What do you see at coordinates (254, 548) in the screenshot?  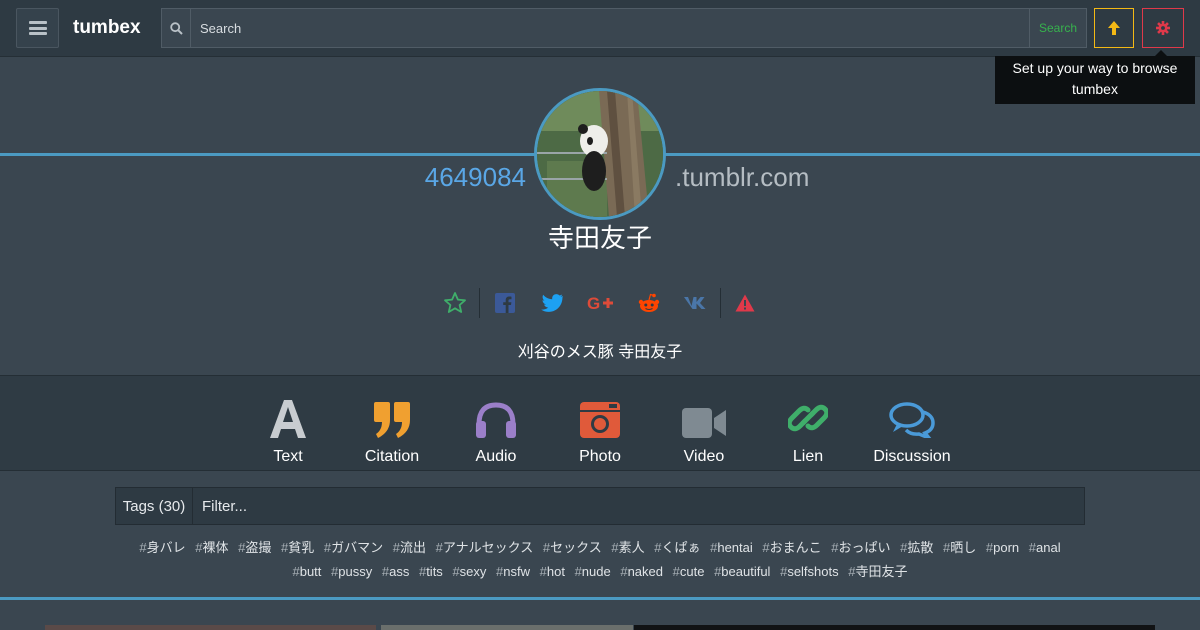 I see `tag-link: #盗撮` at bounding box center [254, 548].